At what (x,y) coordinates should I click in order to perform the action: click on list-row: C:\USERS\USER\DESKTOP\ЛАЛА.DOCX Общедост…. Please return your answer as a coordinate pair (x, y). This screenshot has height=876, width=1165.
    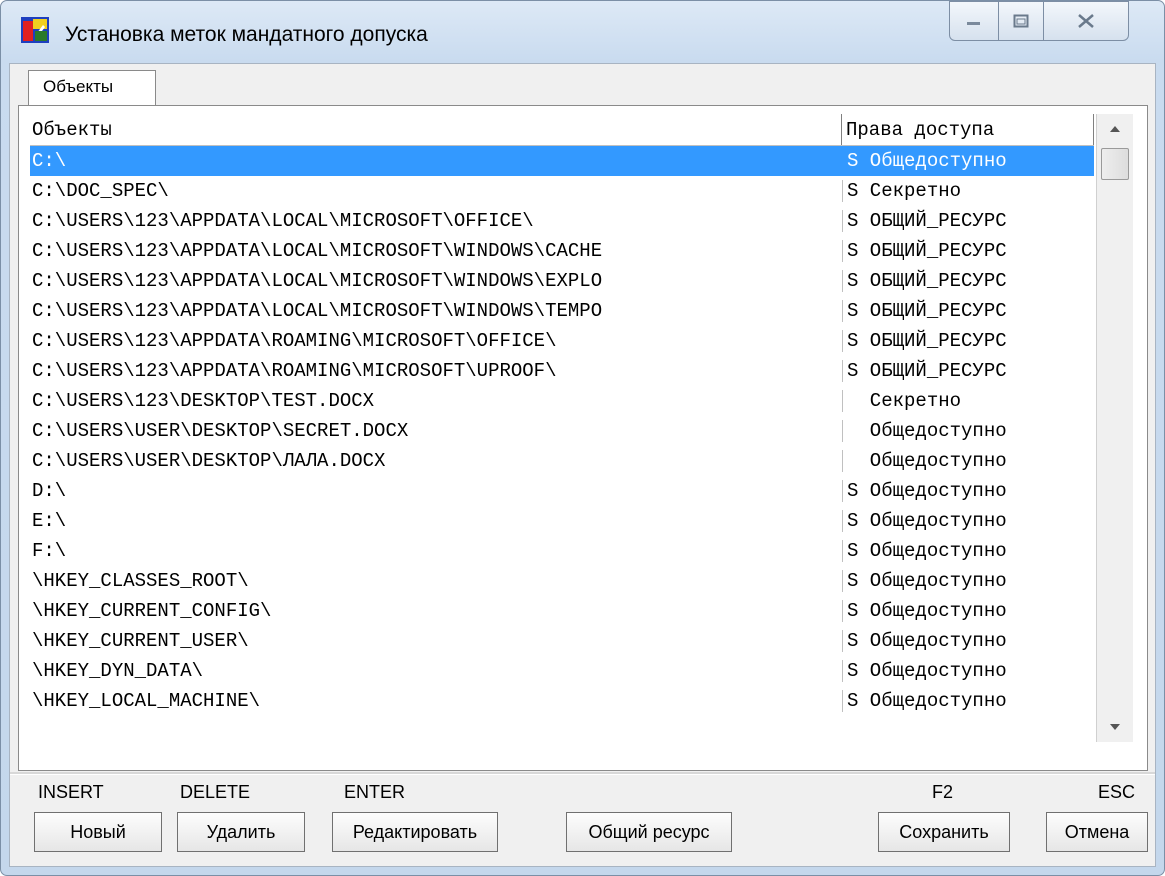
    Looking at the image, I should click on (562, 461).